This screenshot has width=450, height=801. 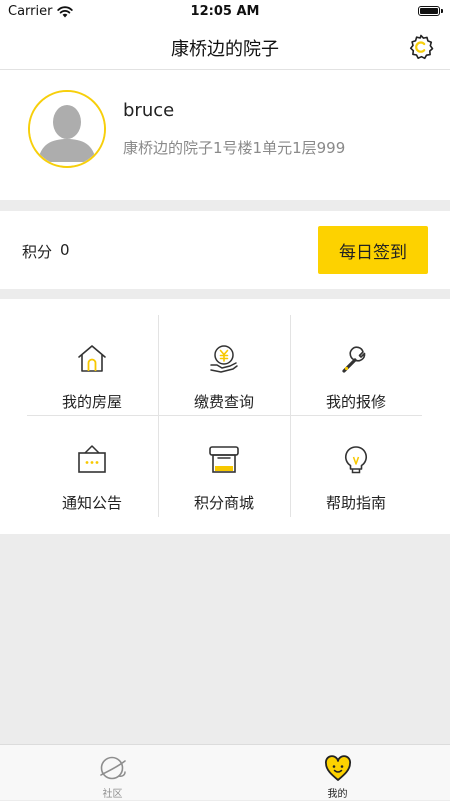 I want to click on settings-button, so click(x=421, y=47).